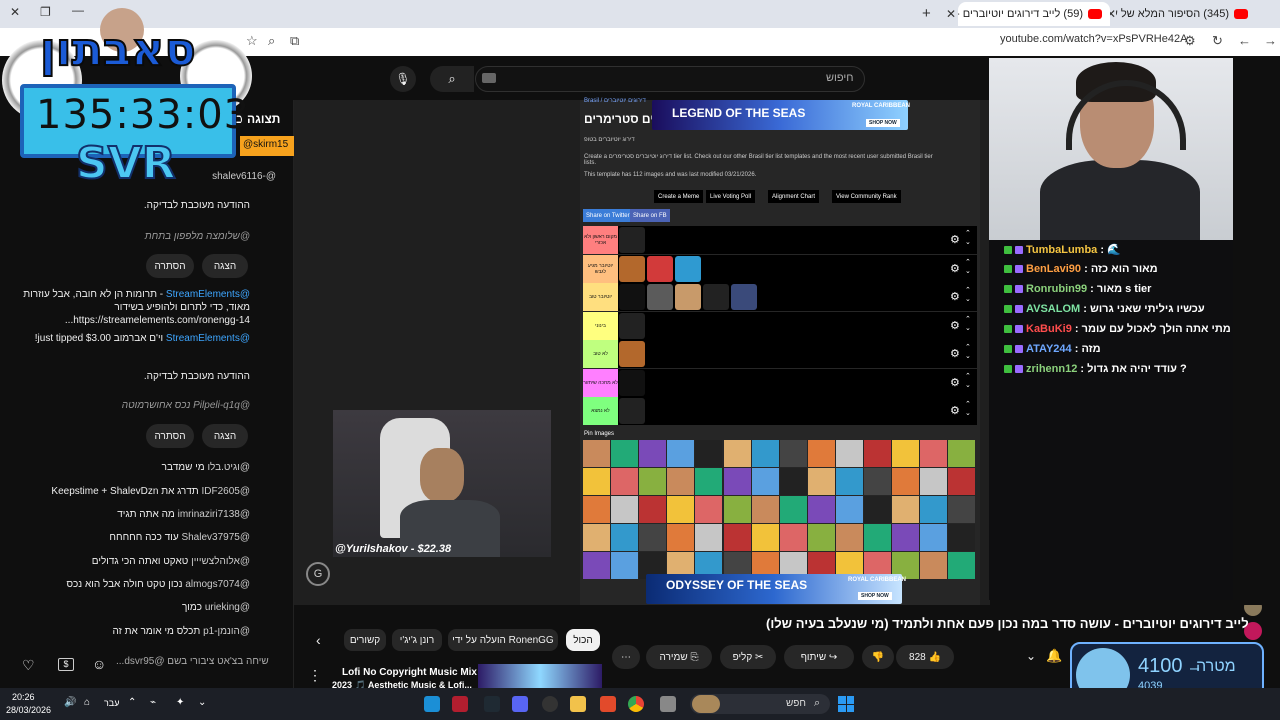  What do you see at coordinates (1190, 41) in the screenshot?
I see `site-info-icon: ⚙` at bounding box center [1190, 41].